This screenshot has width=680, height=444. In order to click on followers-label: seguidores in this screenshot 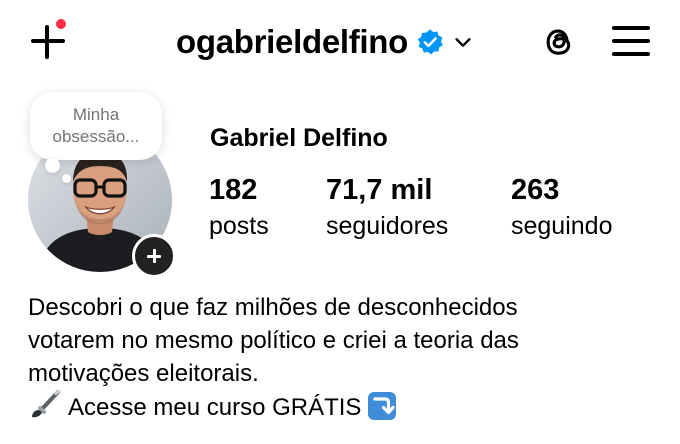, I will do `click(387, 226)`.